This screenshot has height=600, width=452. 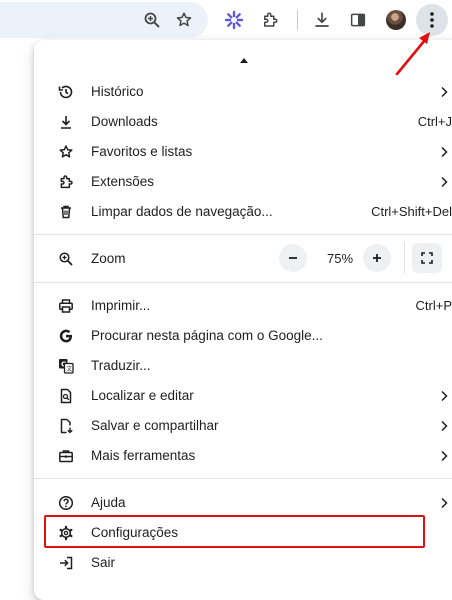 What do you see at coordinates (152, 20) in the screenshot?
I see `zoom-in-icon` at bounding box center [152, 20].